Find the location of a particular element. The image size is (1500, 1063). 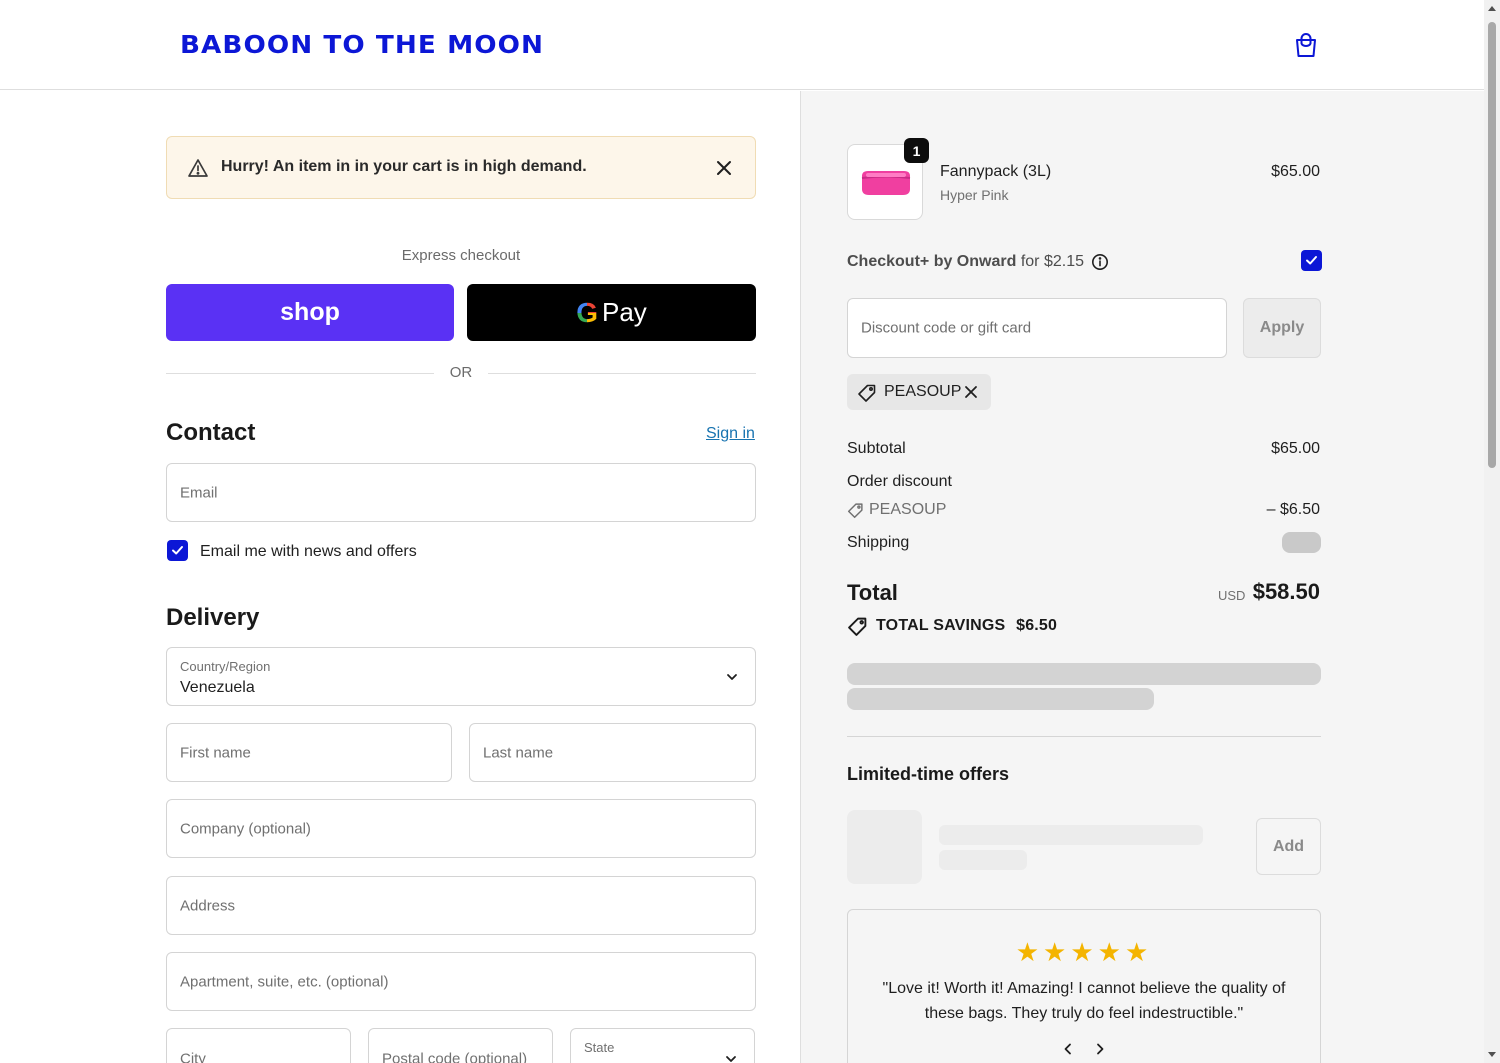

google-pay-label: Pay is located at coordinates (624, 312).